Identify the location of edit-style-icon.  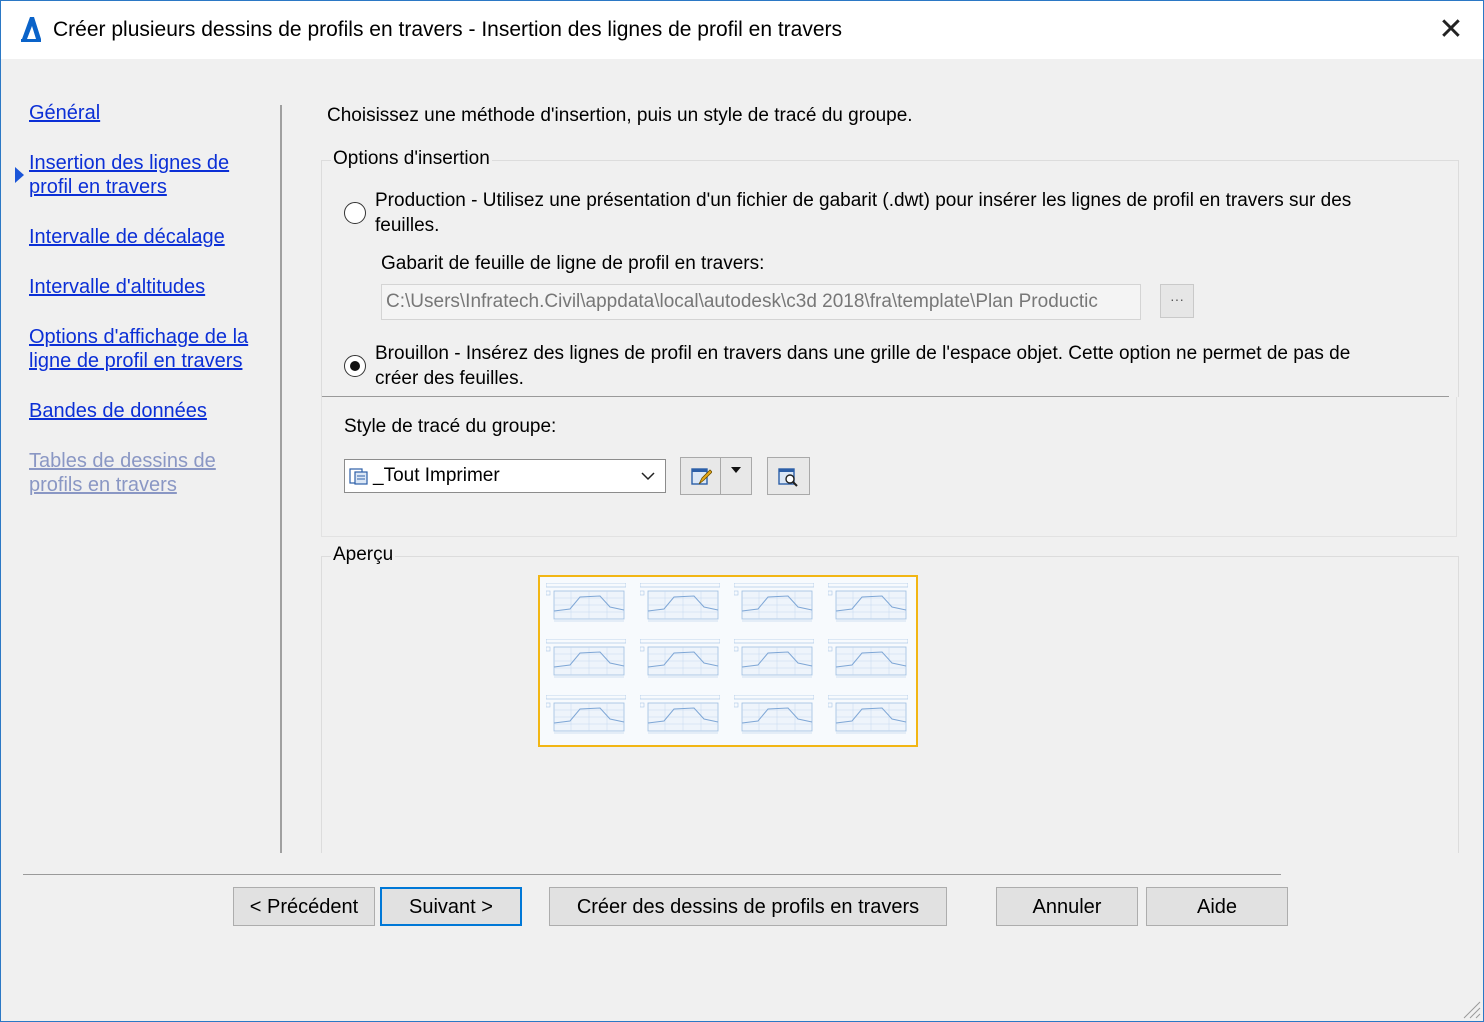
(701, 476).